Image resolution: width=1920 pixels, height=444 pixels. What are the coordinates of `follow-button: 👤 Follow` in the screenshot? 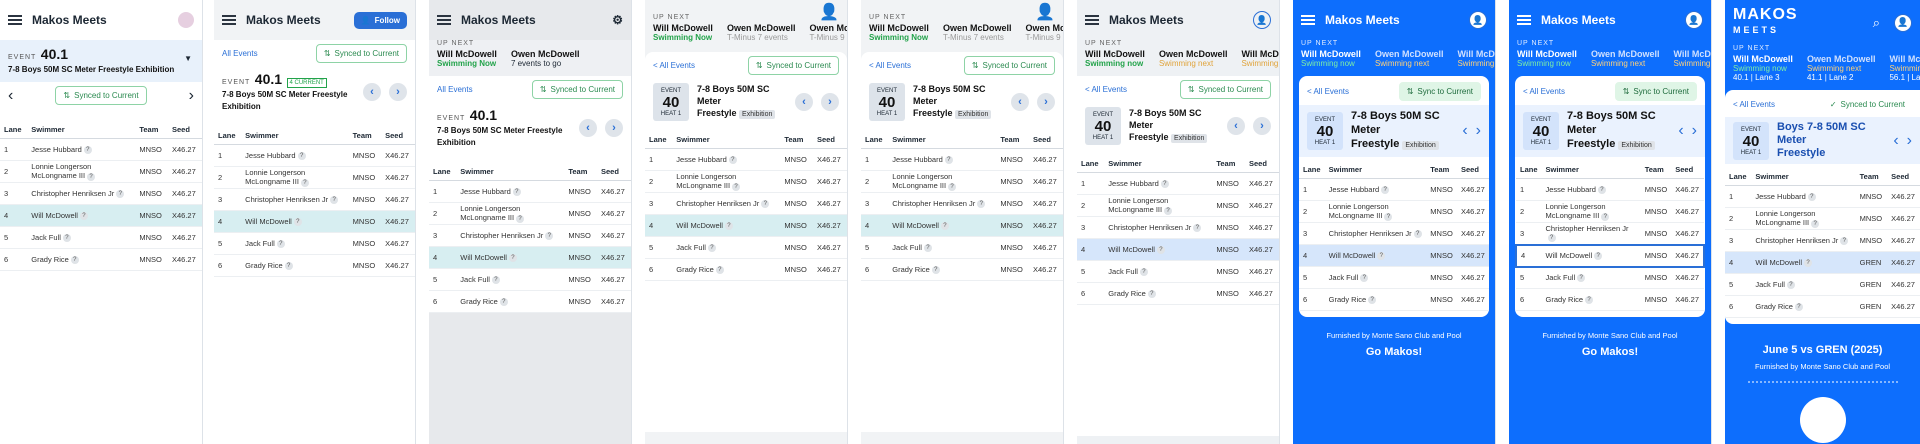 It's located at (380, 20).